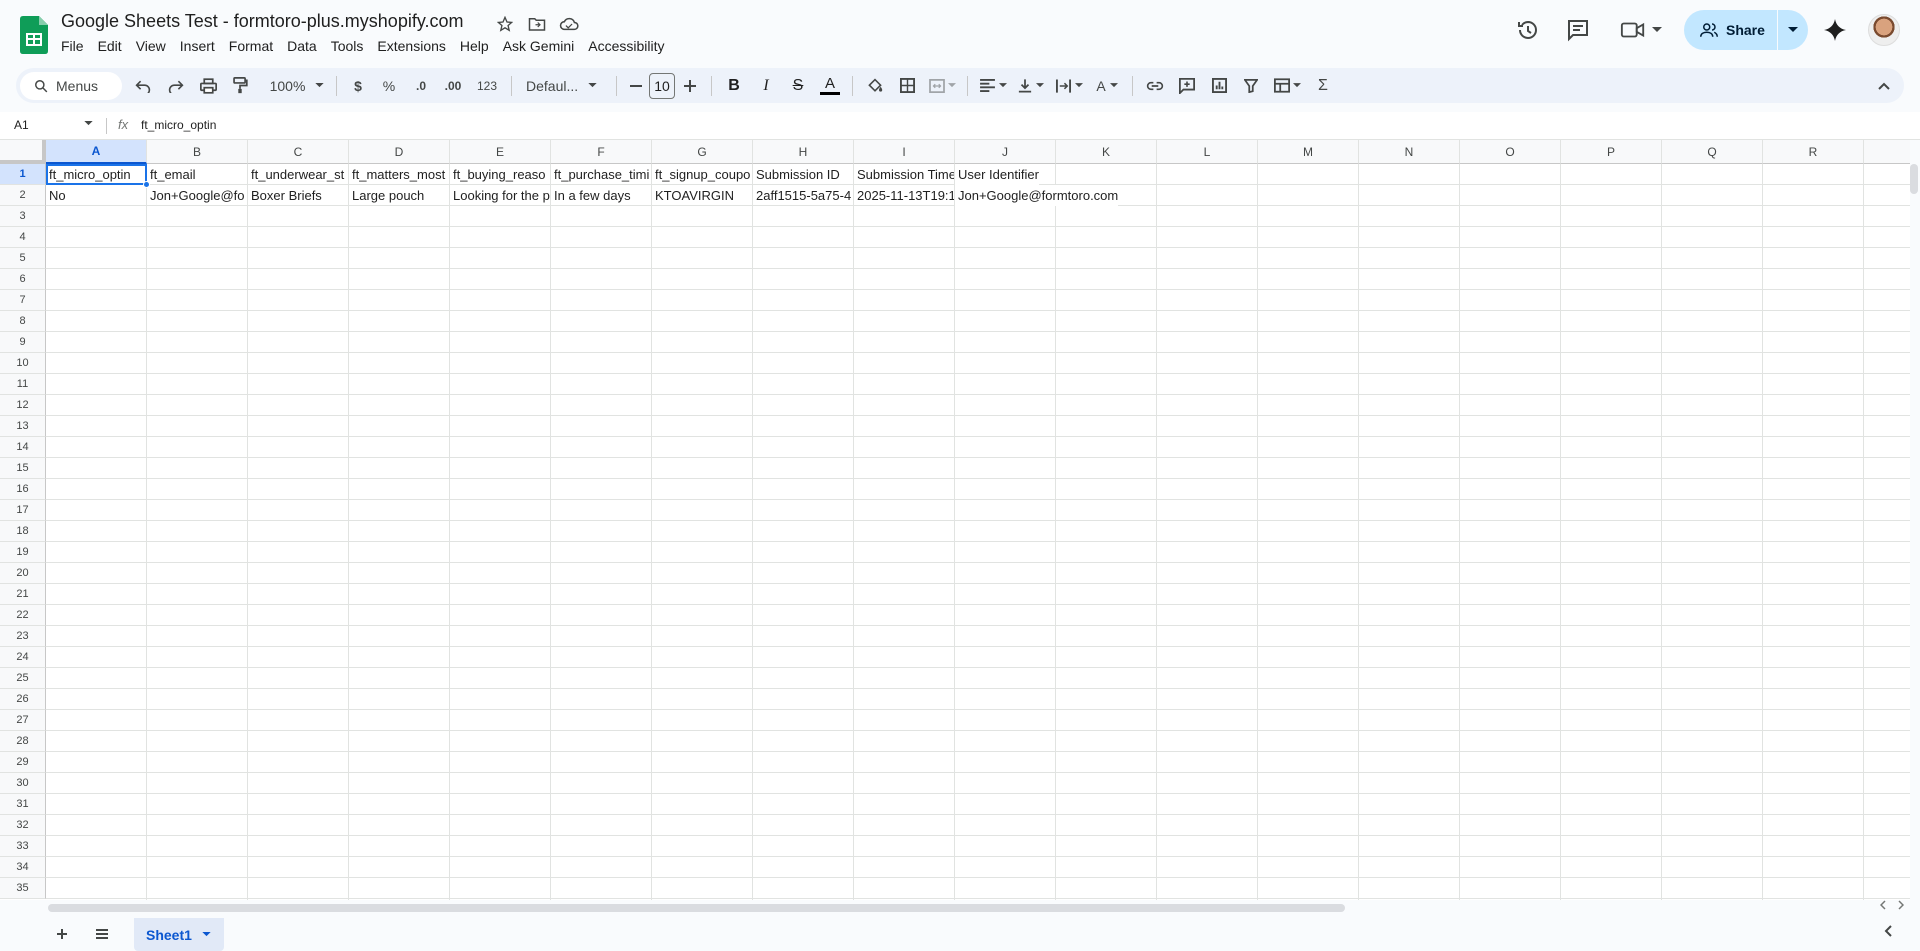 The image size is (1920, 951). Describe the element at coordinates (23, 825) in the screenshot. I see `row-header-32: 32` at that location.